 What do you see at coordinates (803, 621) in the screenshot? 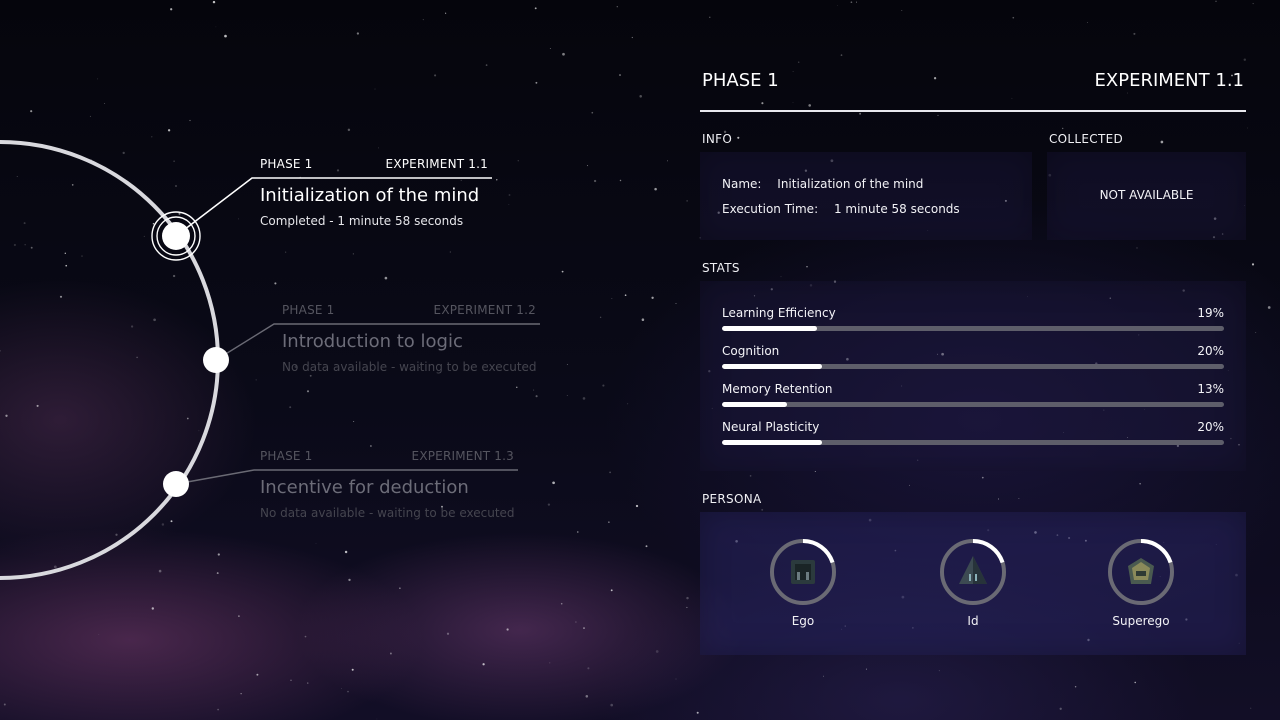
I see `persona-label: Ego` at bounding box center [803, 621].